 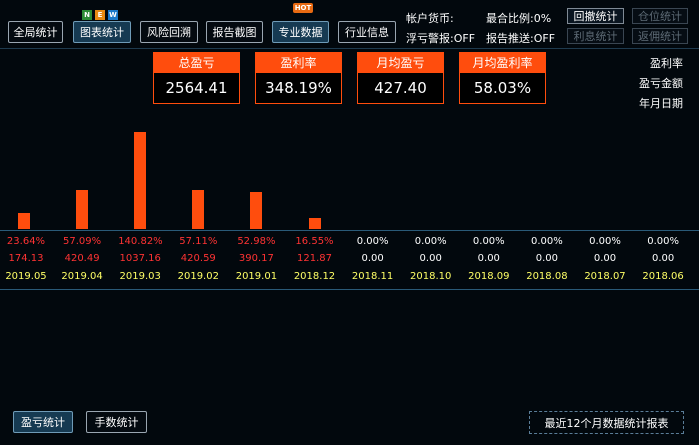 What do you see at coordinates (521, 38) in the screenshot?
I see `report-push-label: 报告推送:OFF` at bounding box center [521, 38].